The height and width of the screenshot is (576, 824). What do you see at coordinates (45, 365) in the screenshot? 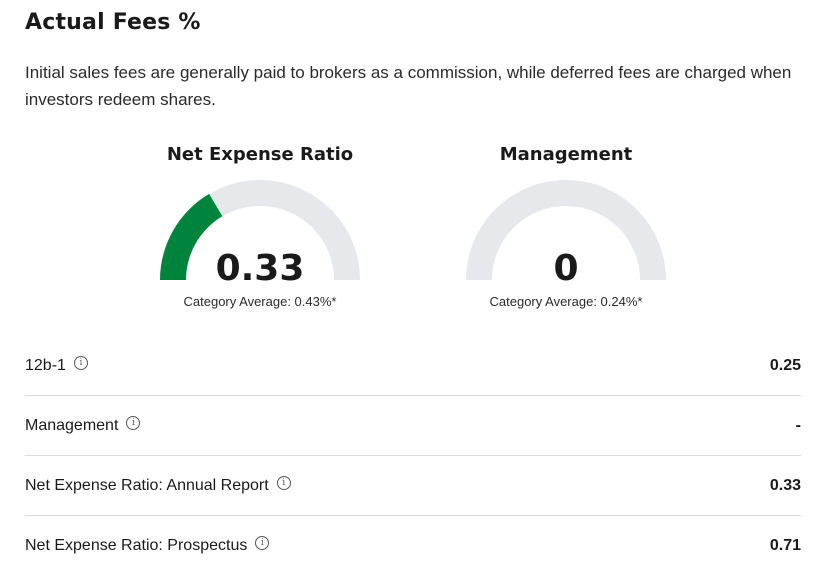
I see `fee-label: 12b-1` at bounding box center [45, 365].